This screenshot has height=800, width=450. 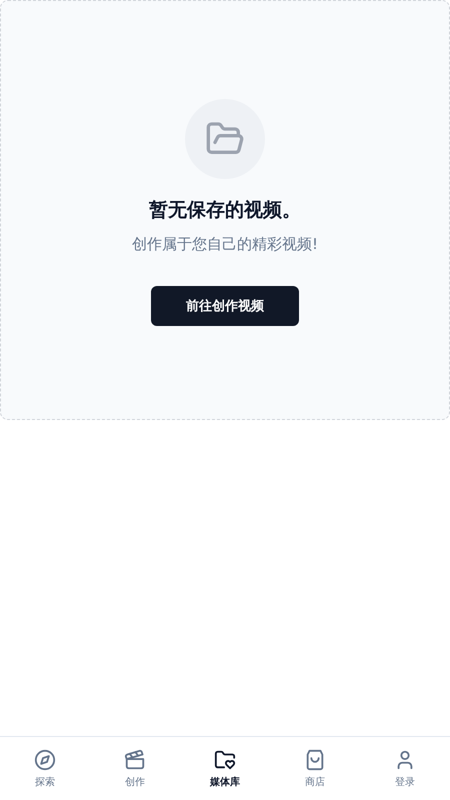 What do you see at coordinates (225, 210) in the screenshot?
I see `empty-title: 暂无保存的视频。` at bounding box center [225, 210].